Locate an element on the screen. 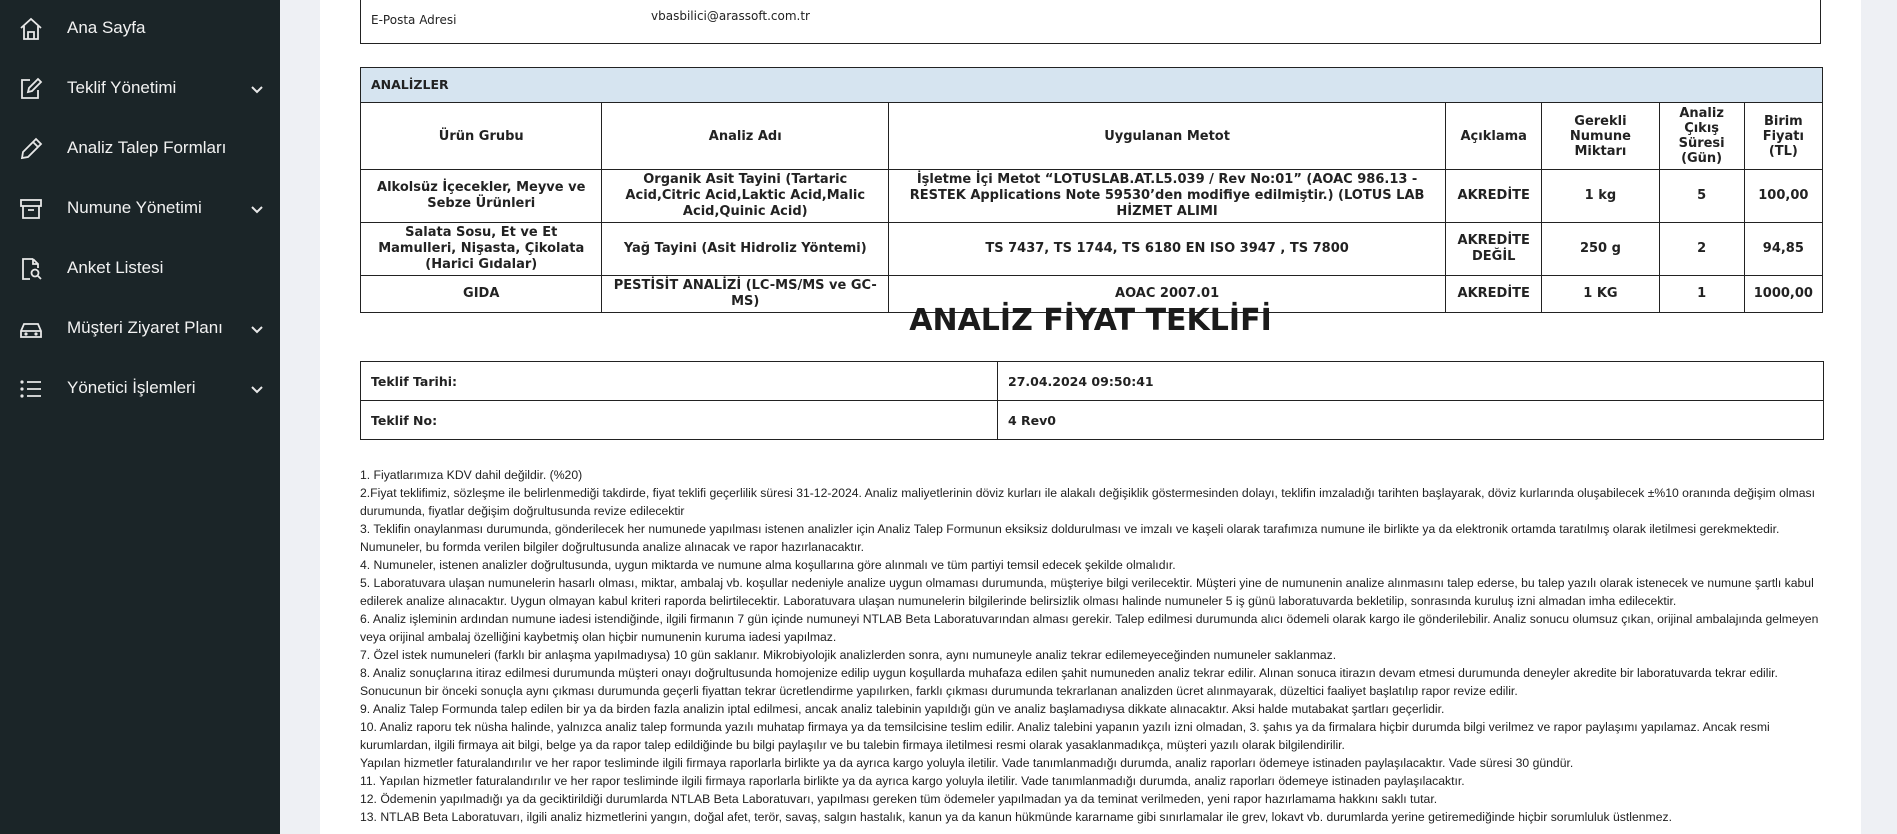 The width and height of the screenshot is (1897, 834). pencil-icon is located at coordinates (31, 148).